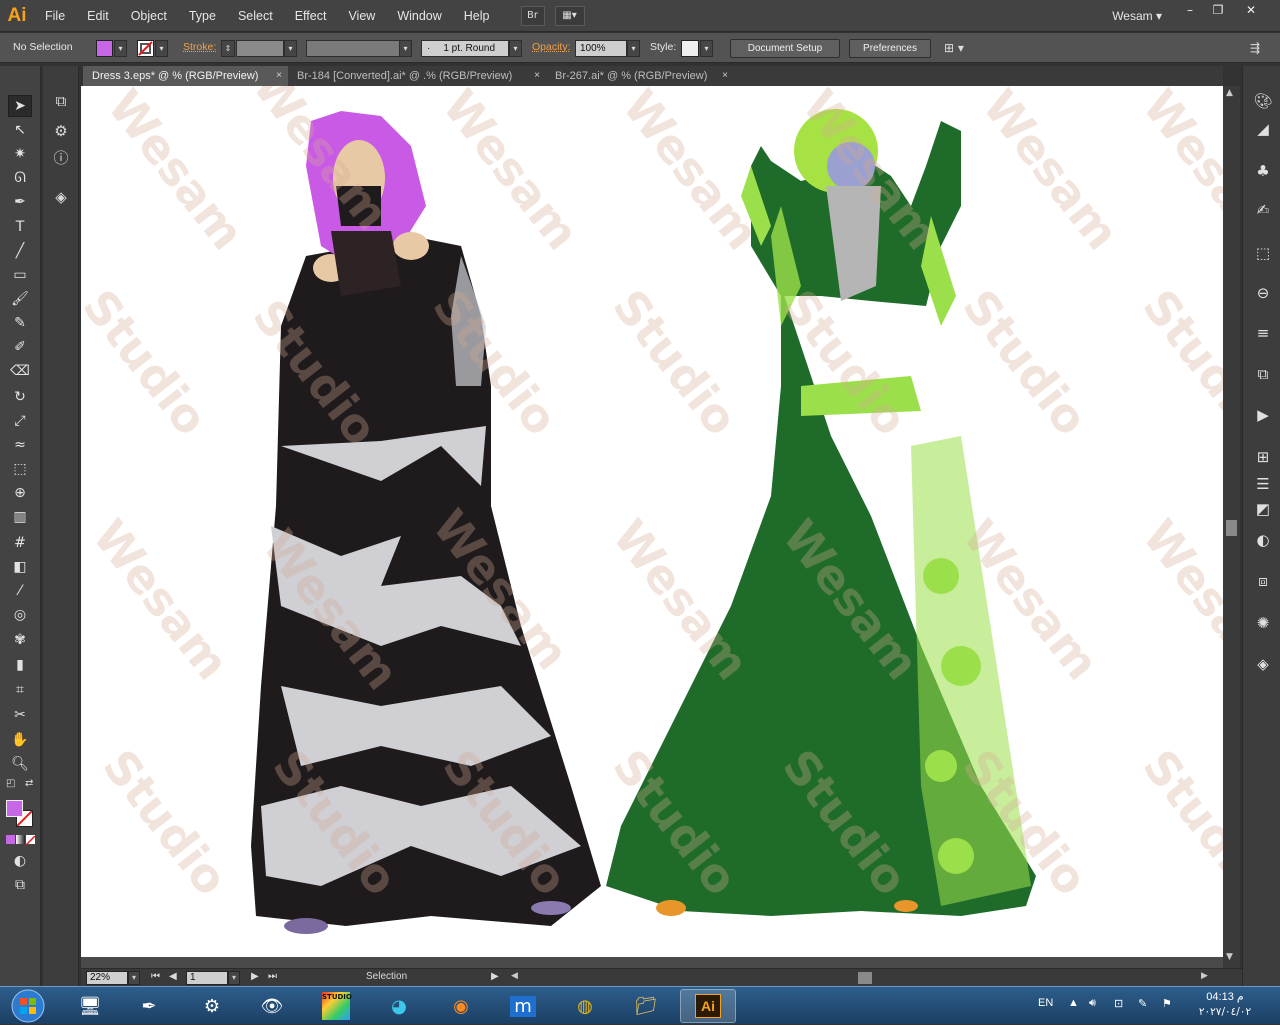 The image size is (1280, 1025). What do you see at coordinates (640, 76) in the screenshot?
I see `tab-br-267: Br-267.ai* @ % (RGB/Preview) ×` at bounding box center [640, 76].